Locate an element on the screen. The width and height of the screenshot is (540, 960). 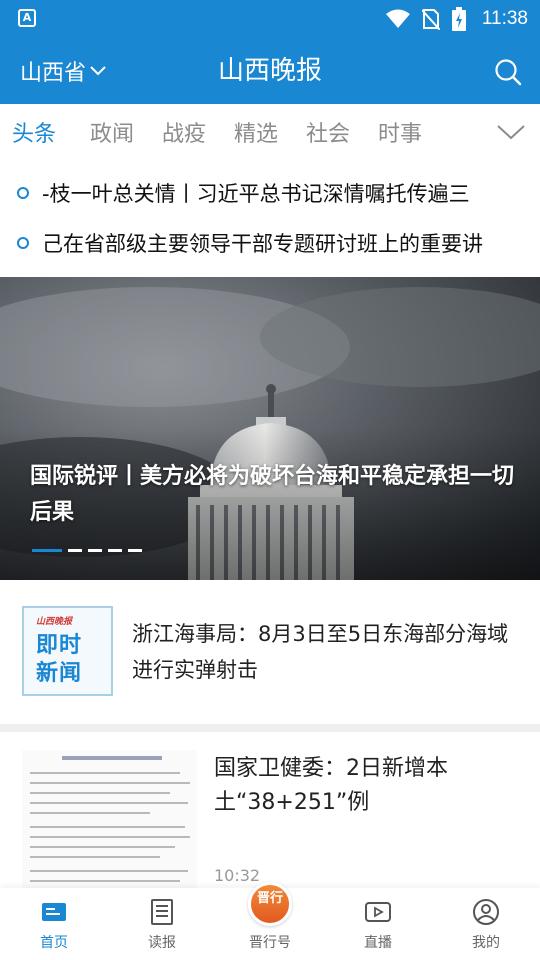
document-thumbnail is located at coordinates (109, 821).